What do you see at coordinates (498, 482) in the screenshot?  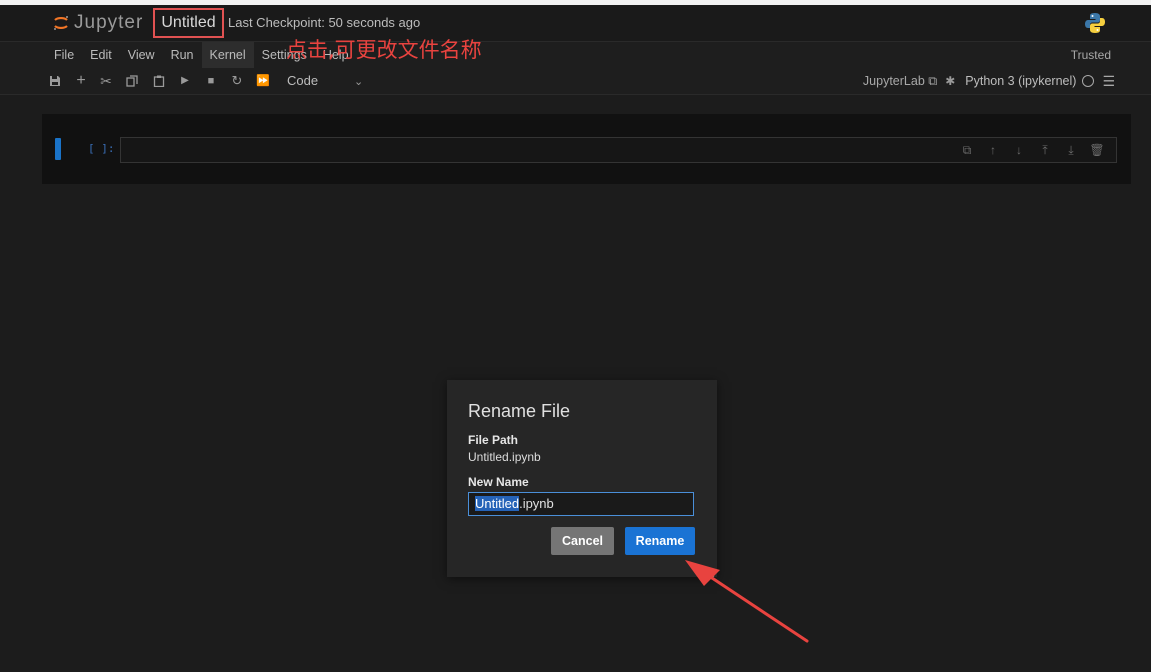 I see `new-name-label: New Name` at bounding box center [498, 482].